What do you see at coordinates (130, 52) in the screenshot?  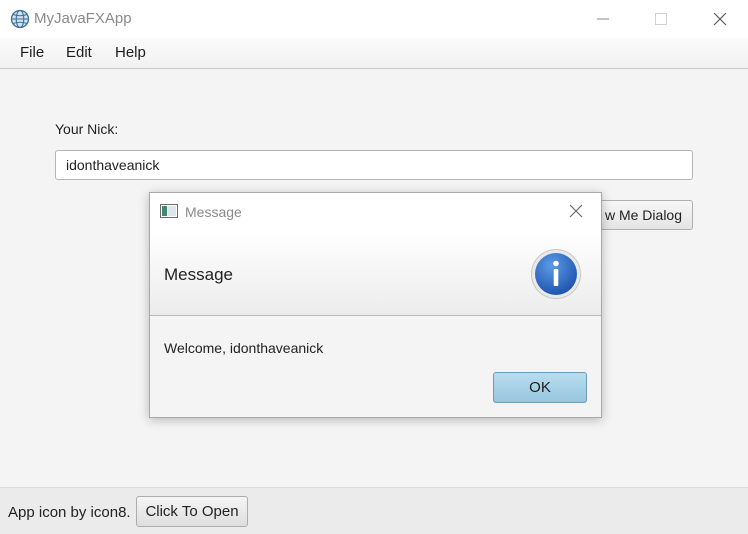 I see `menu-help: Help` at bounding box center [130, 52].